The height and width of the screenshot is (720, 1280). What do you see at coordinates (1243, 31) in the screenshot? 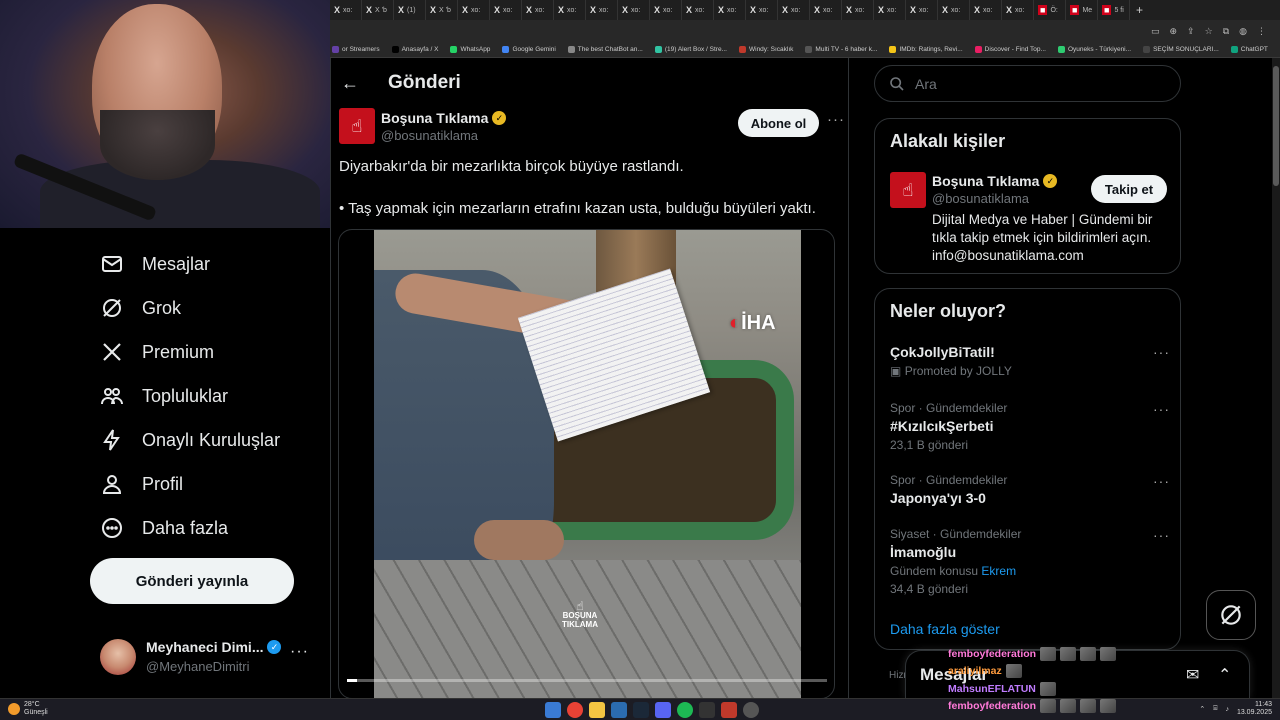
I see `profile-icon: ◍` at bounding box center [1243, 31].